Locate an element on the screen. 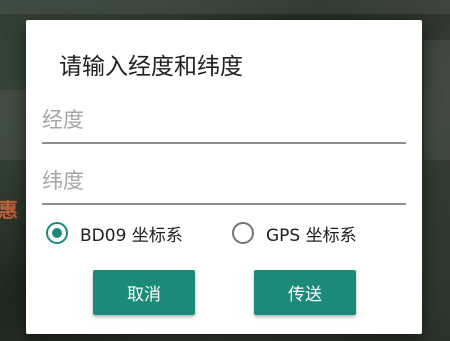  radio-dot-icon is located at coordinates (57, 233).